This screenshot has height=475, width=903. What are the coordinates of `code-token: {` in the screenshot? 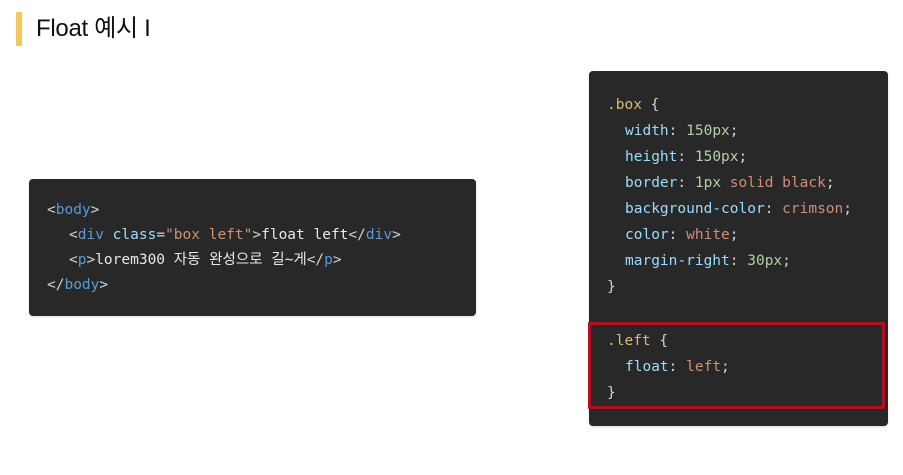 It's located at (650, 105).